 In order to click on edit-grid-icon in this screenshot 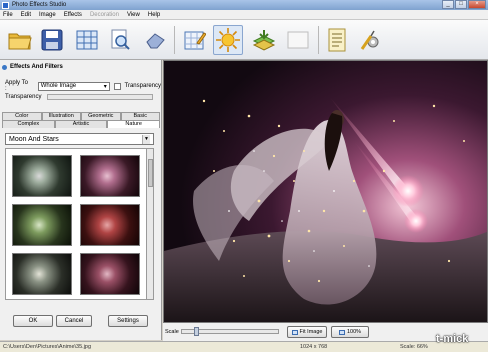, I will do `click(195, 40)`.